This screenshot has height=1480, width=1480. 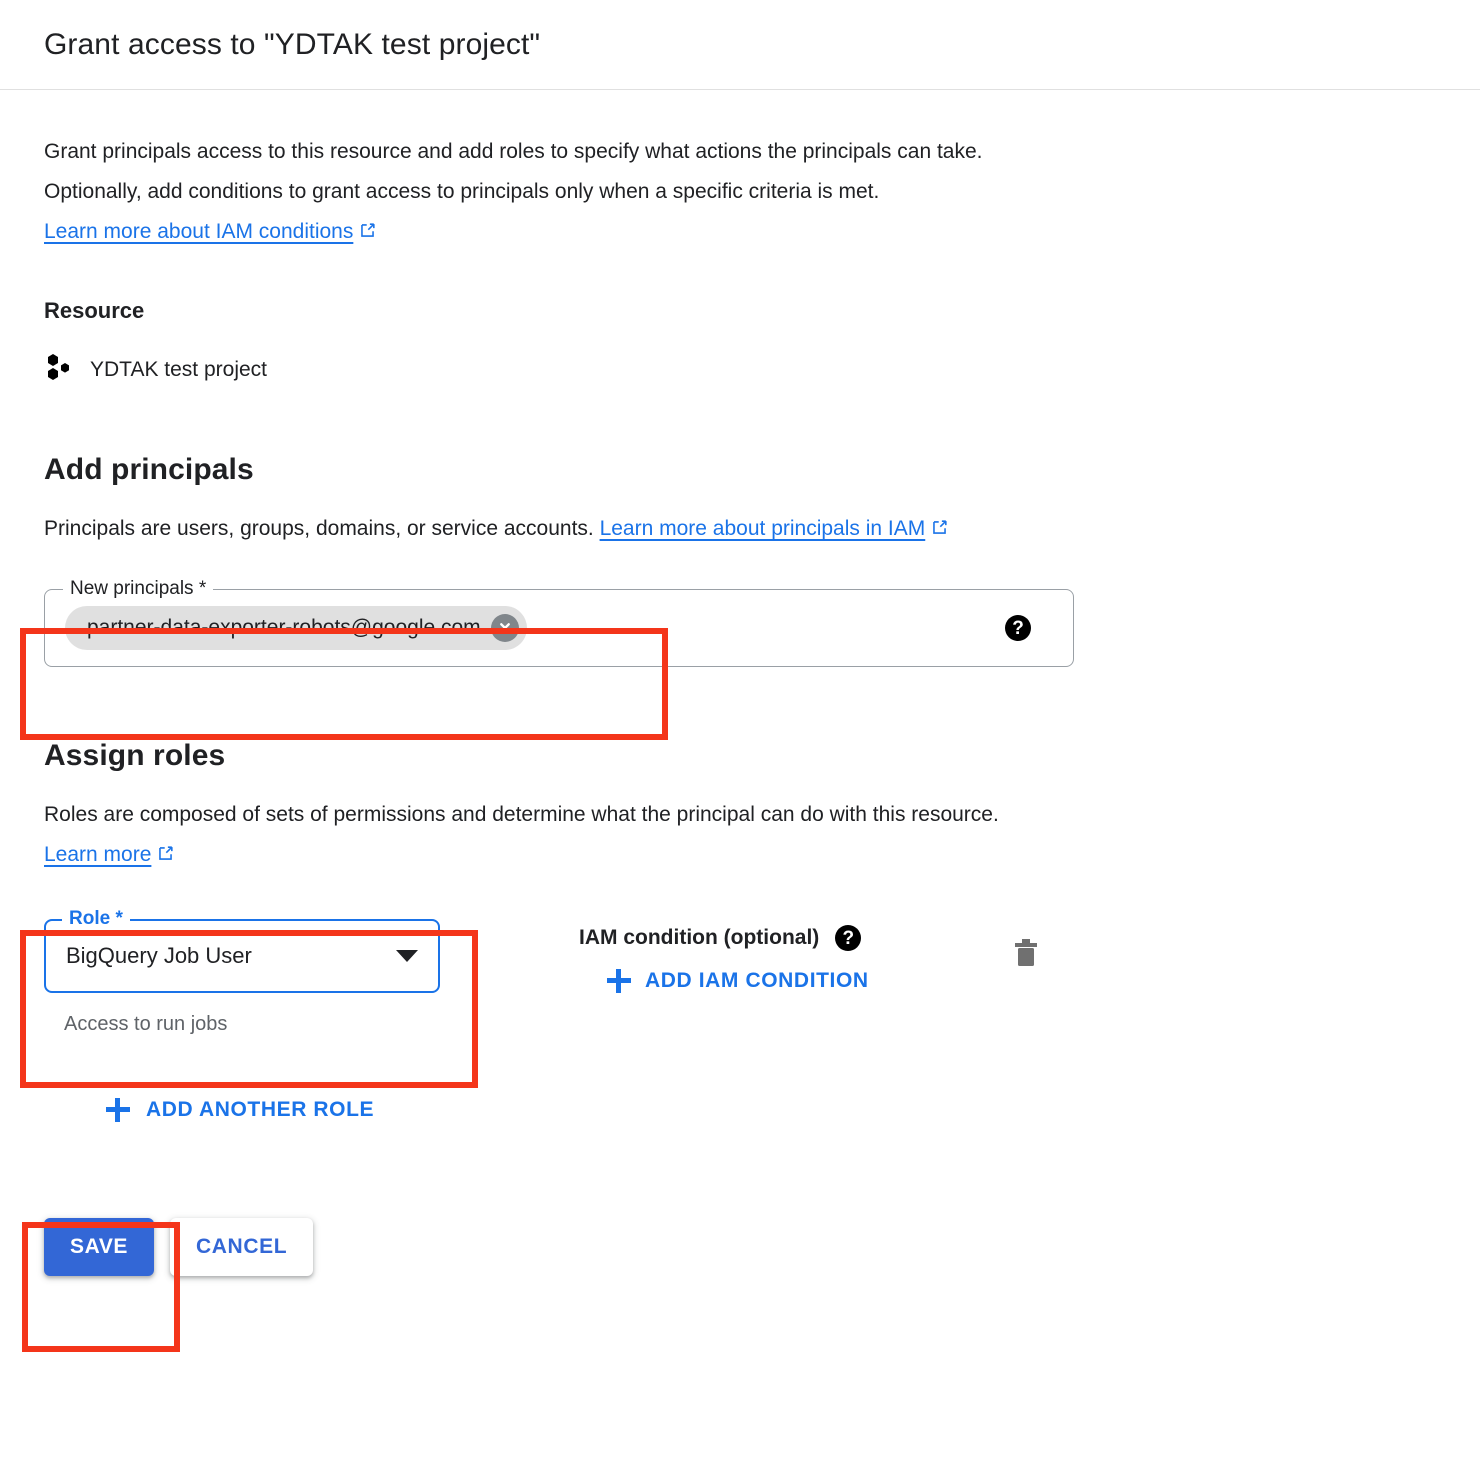 I want to click on learn-more-iam-conditions-label: Learn more about IAM conditions, so click(x=199, y=231).